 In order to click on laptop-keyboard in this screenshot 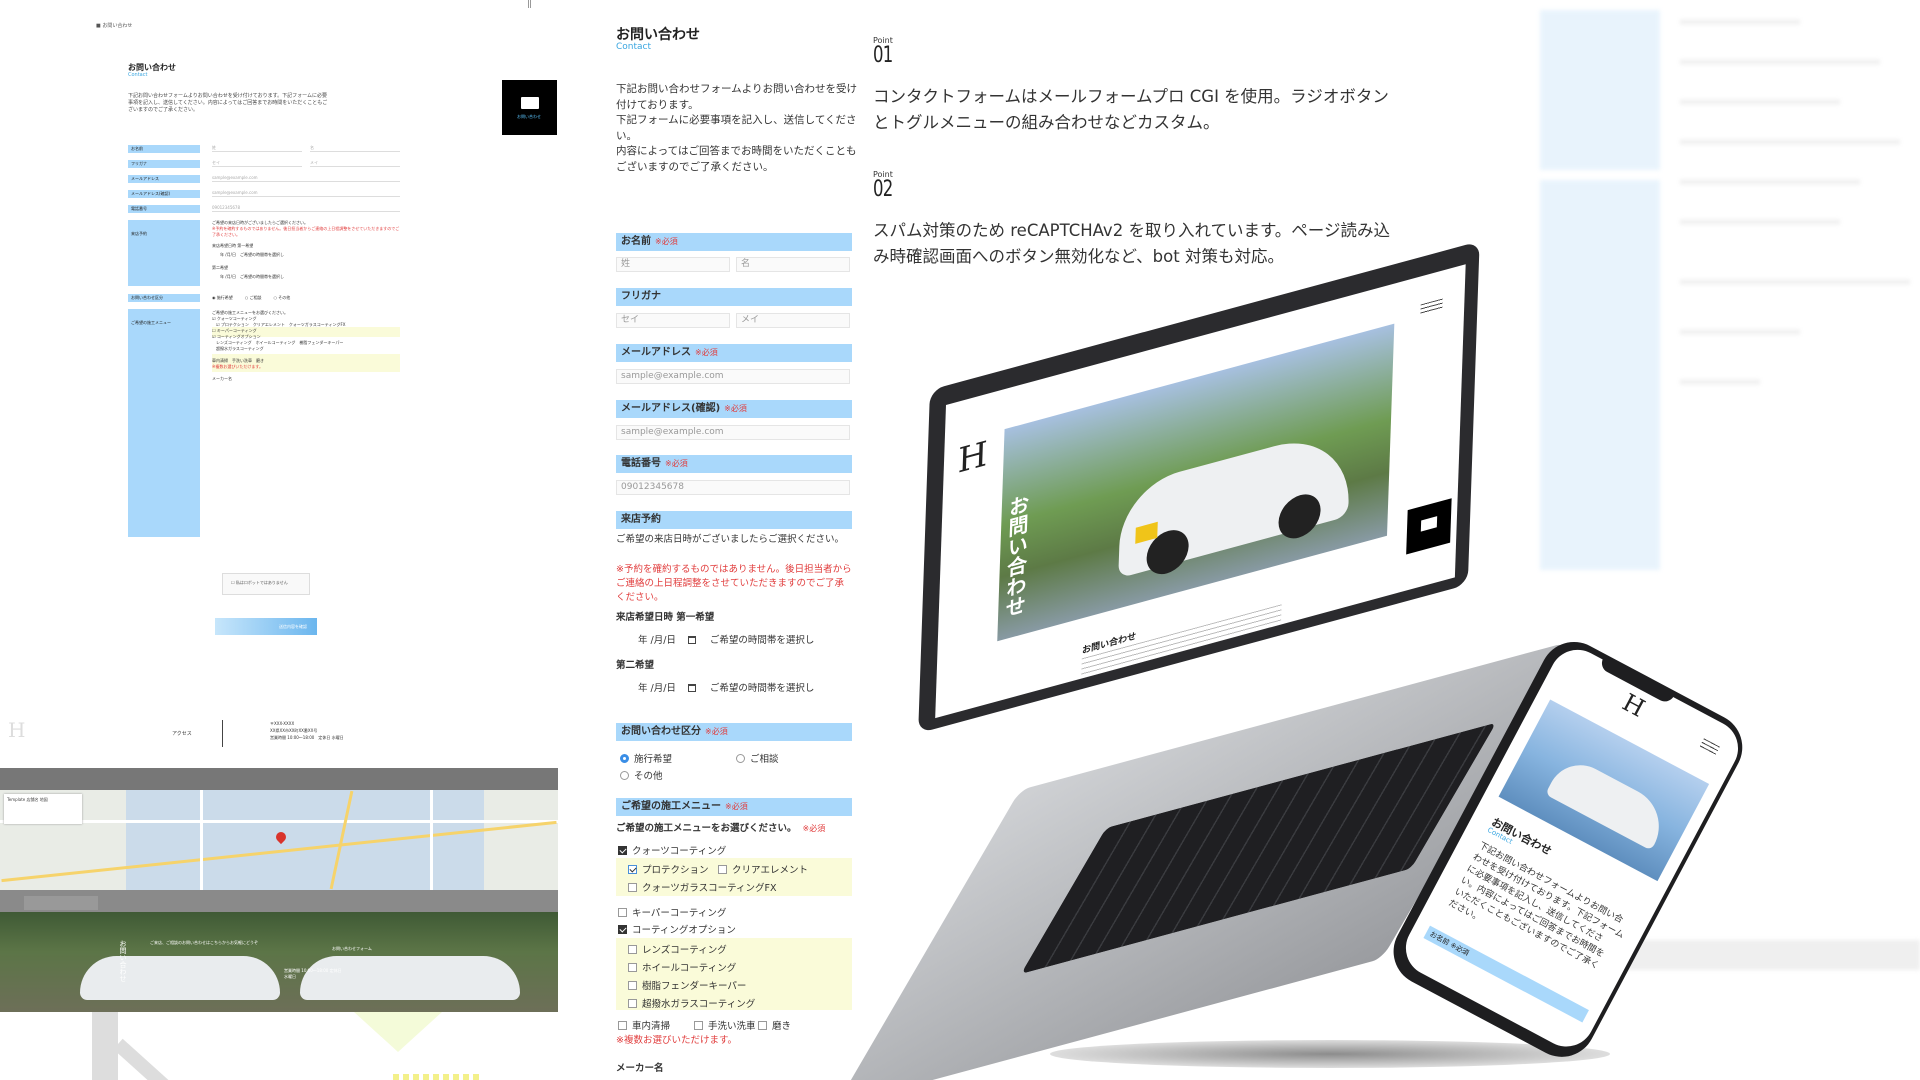, I will do `click(1258, 848)`.